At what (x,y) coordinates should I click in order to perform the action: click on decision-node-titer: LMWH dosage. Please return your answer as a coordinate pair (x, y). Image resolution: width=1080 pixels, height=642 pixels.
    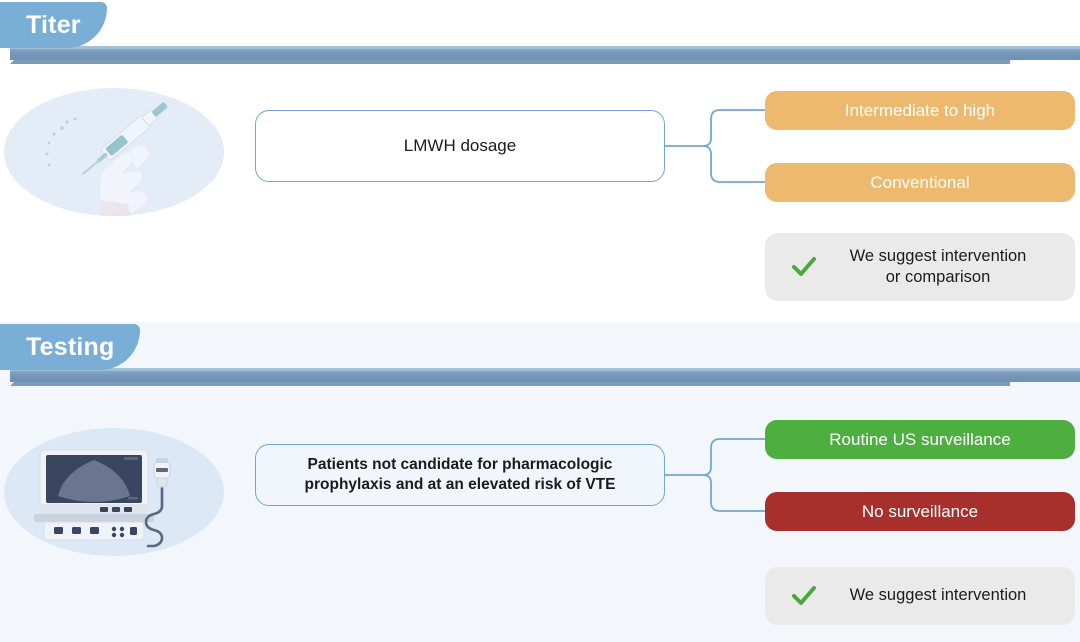
    Looking at the image, I should click on (460, 146).